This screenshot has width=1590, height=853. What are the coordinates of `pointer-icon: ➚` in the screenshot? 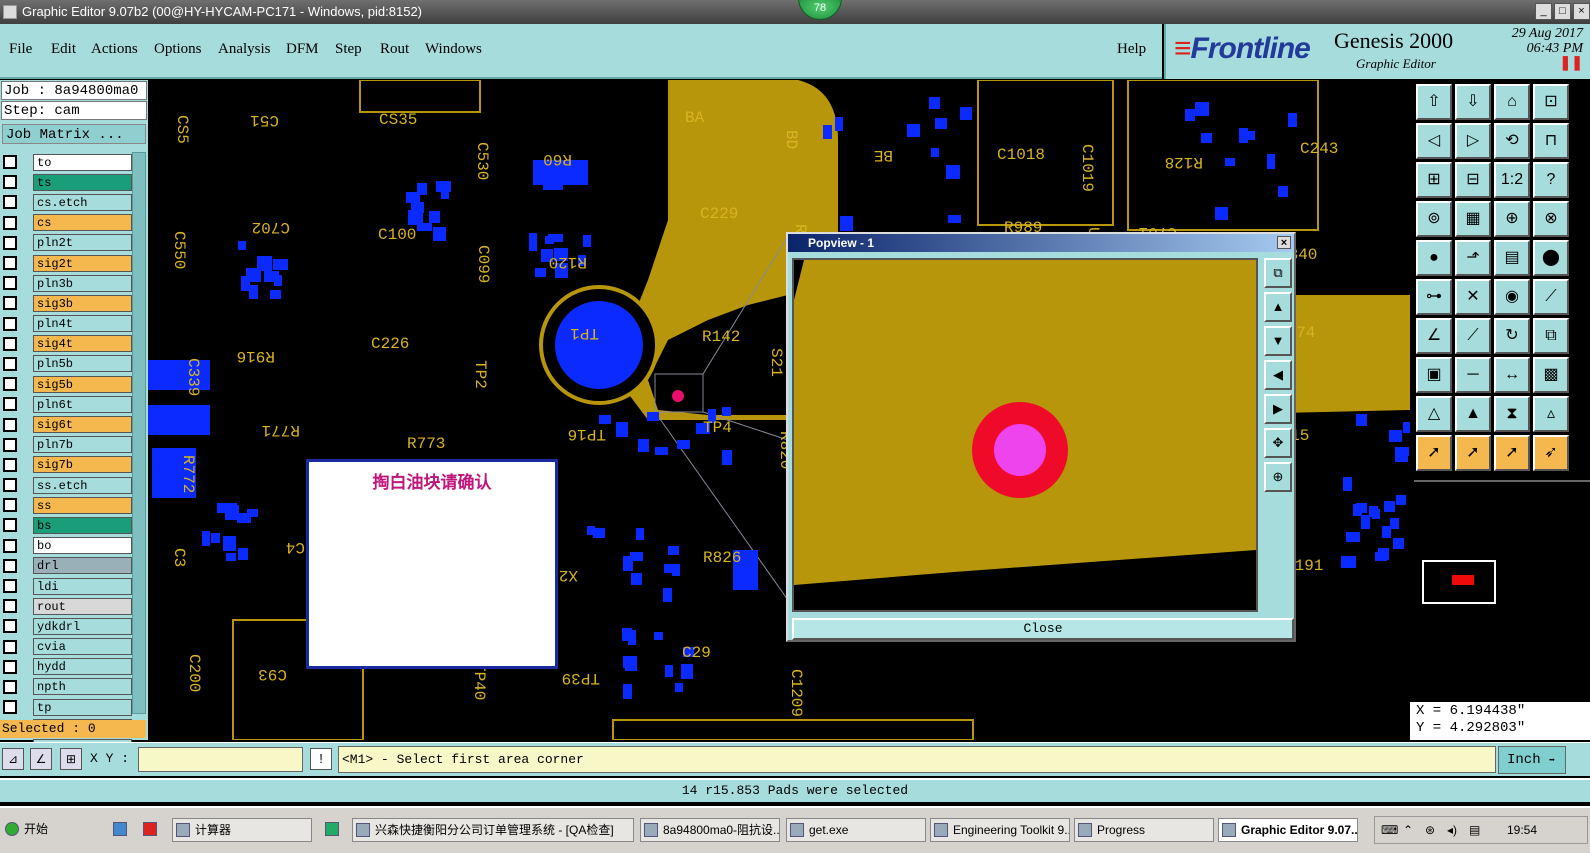 It's located at (1434, 453).